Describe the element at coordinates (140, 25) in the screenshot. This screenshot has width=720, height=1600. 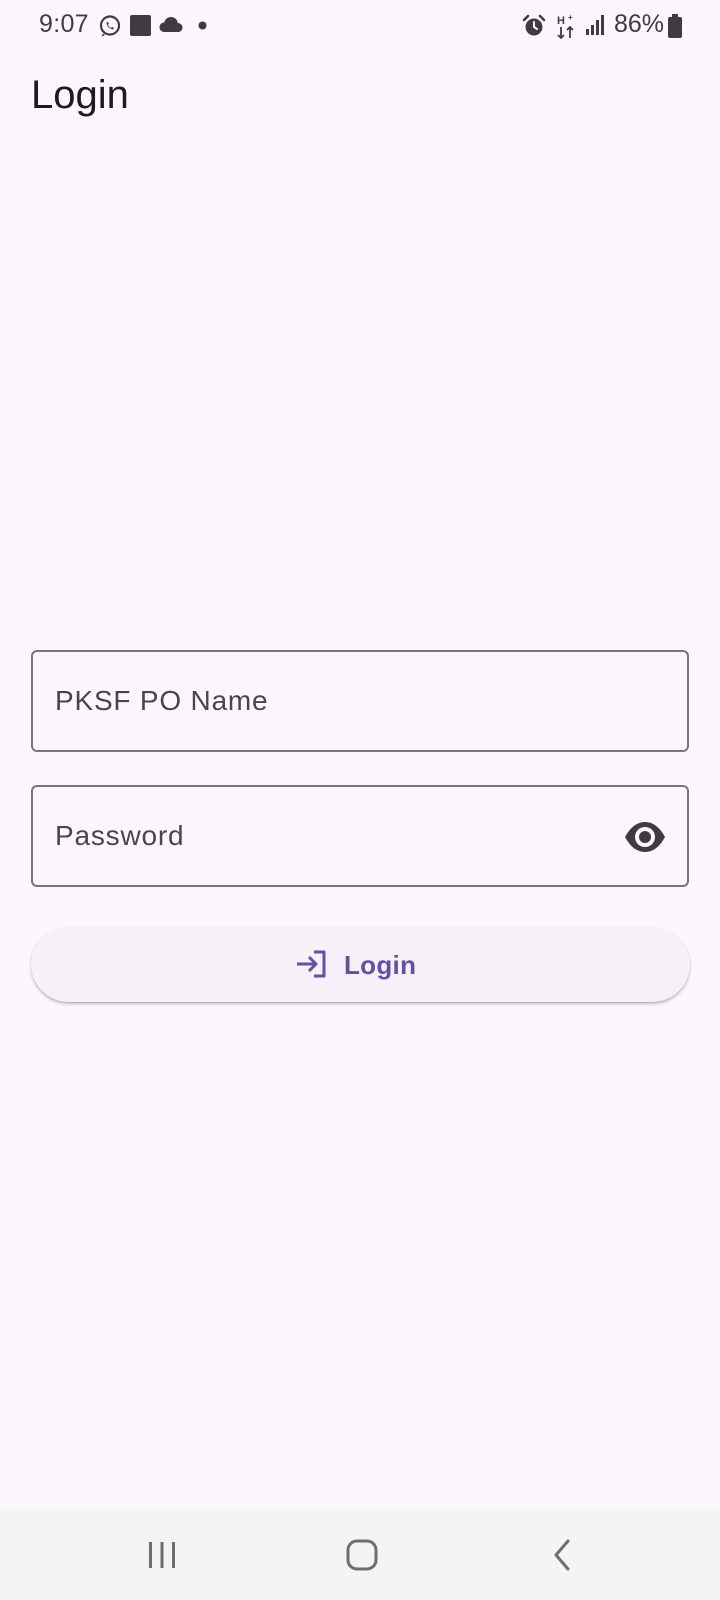
I see `square-notification-icon` at that location.